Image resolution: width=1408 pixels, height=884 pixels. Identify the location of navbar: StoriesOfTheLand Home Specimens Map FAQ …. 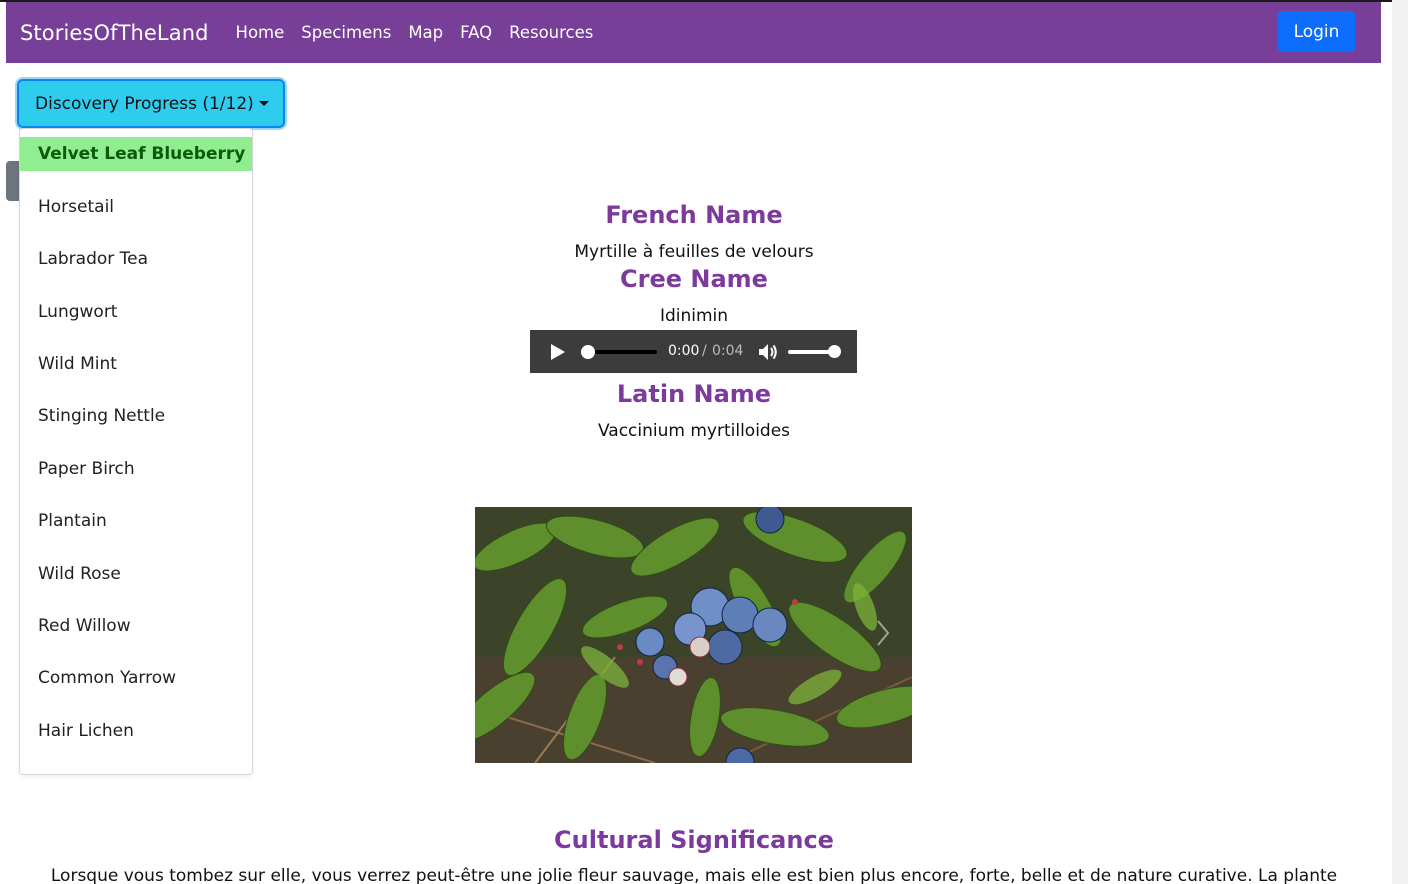
(693, 32).